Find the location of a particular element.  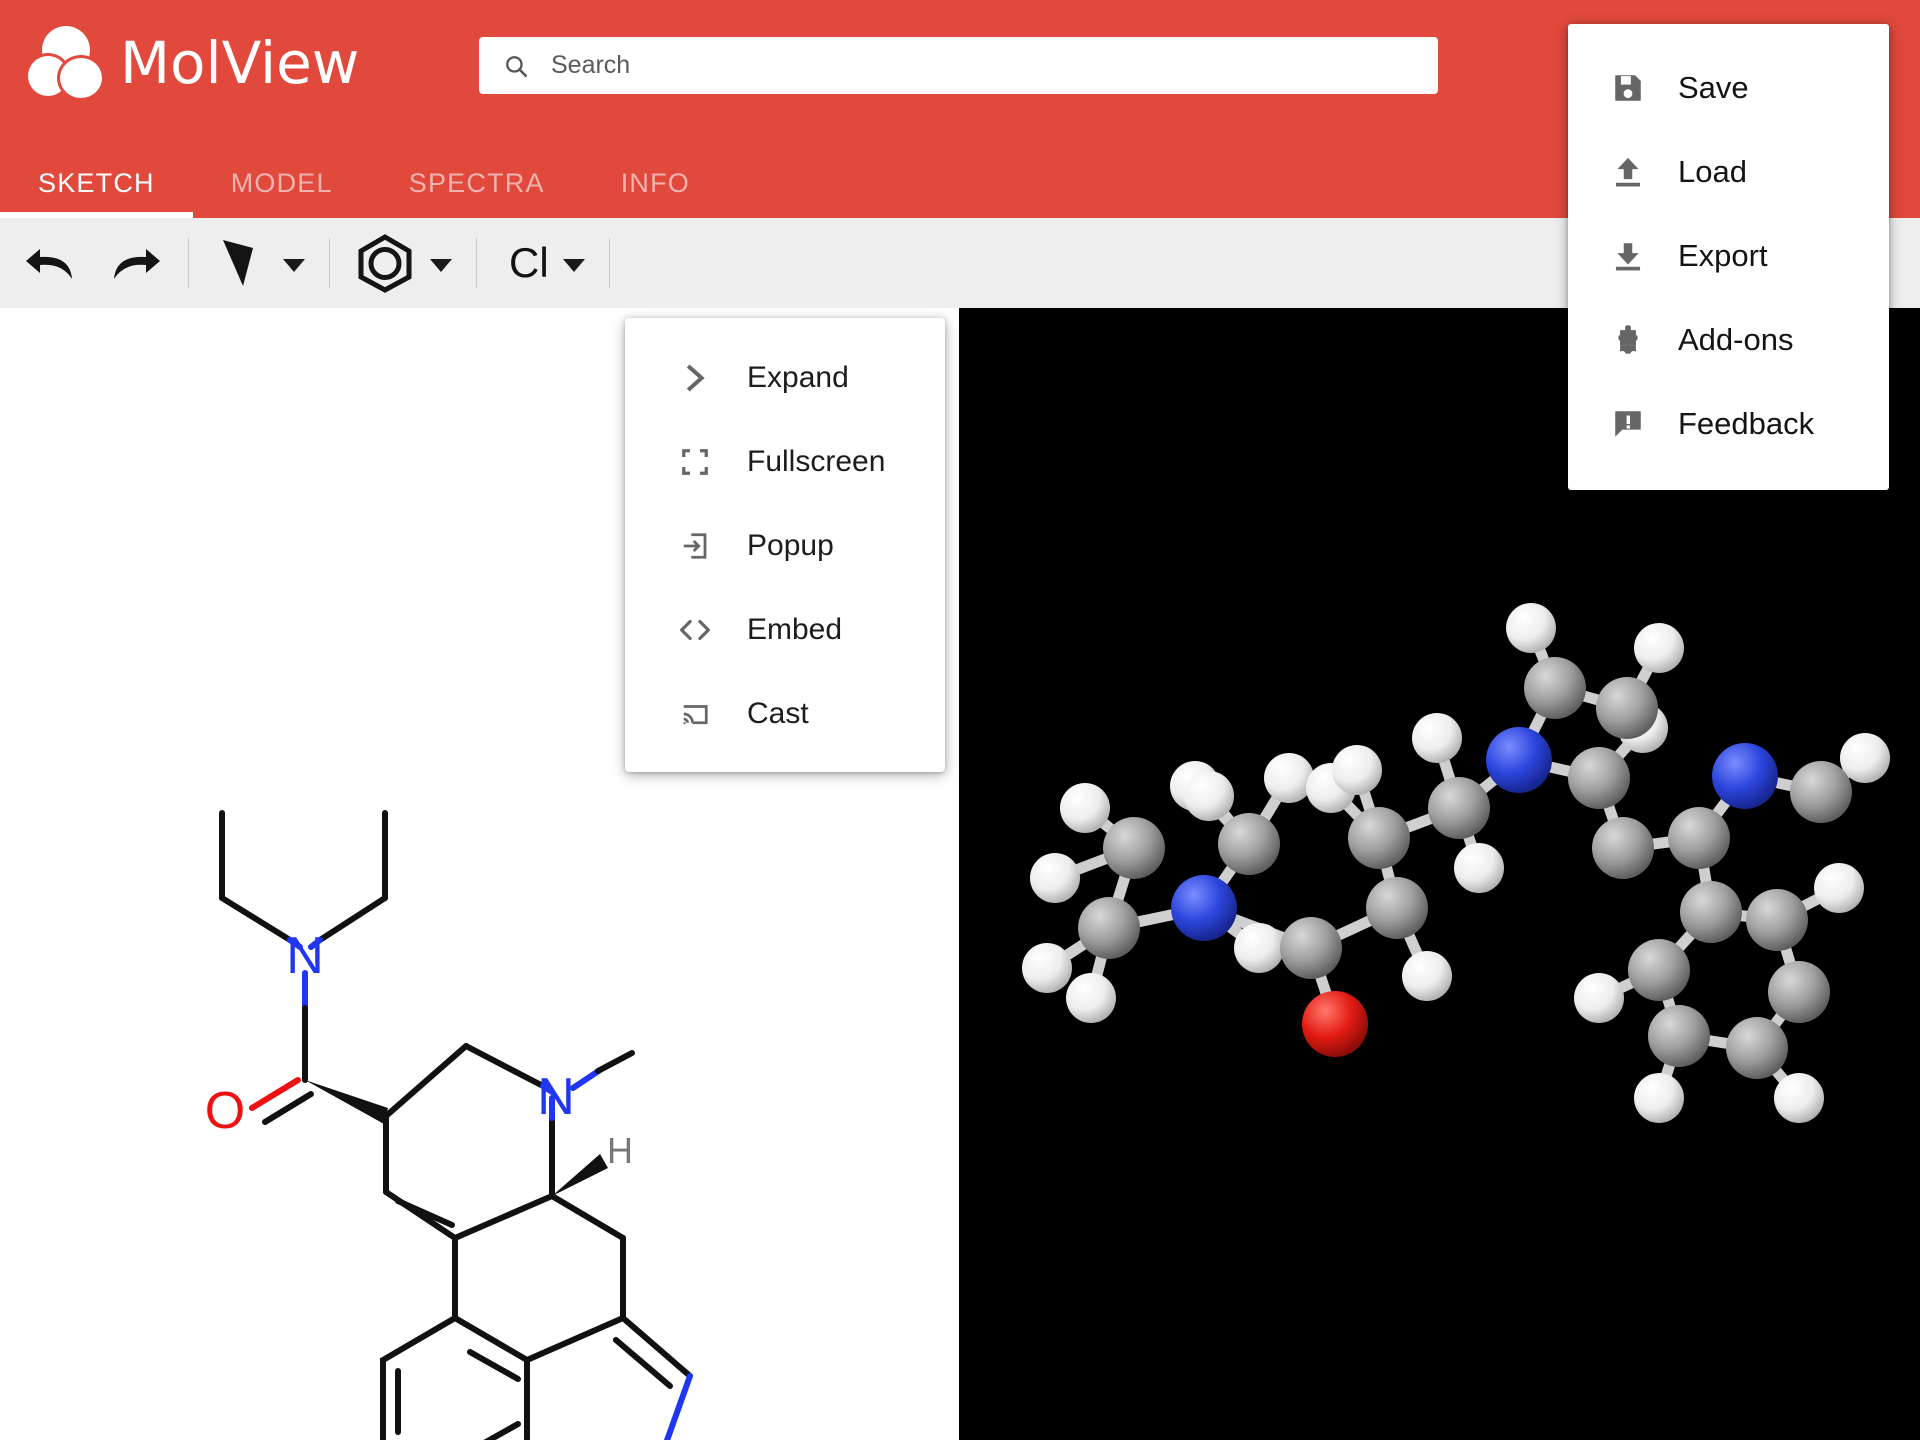

ring-tool-button is located at coordinates (403, 263).